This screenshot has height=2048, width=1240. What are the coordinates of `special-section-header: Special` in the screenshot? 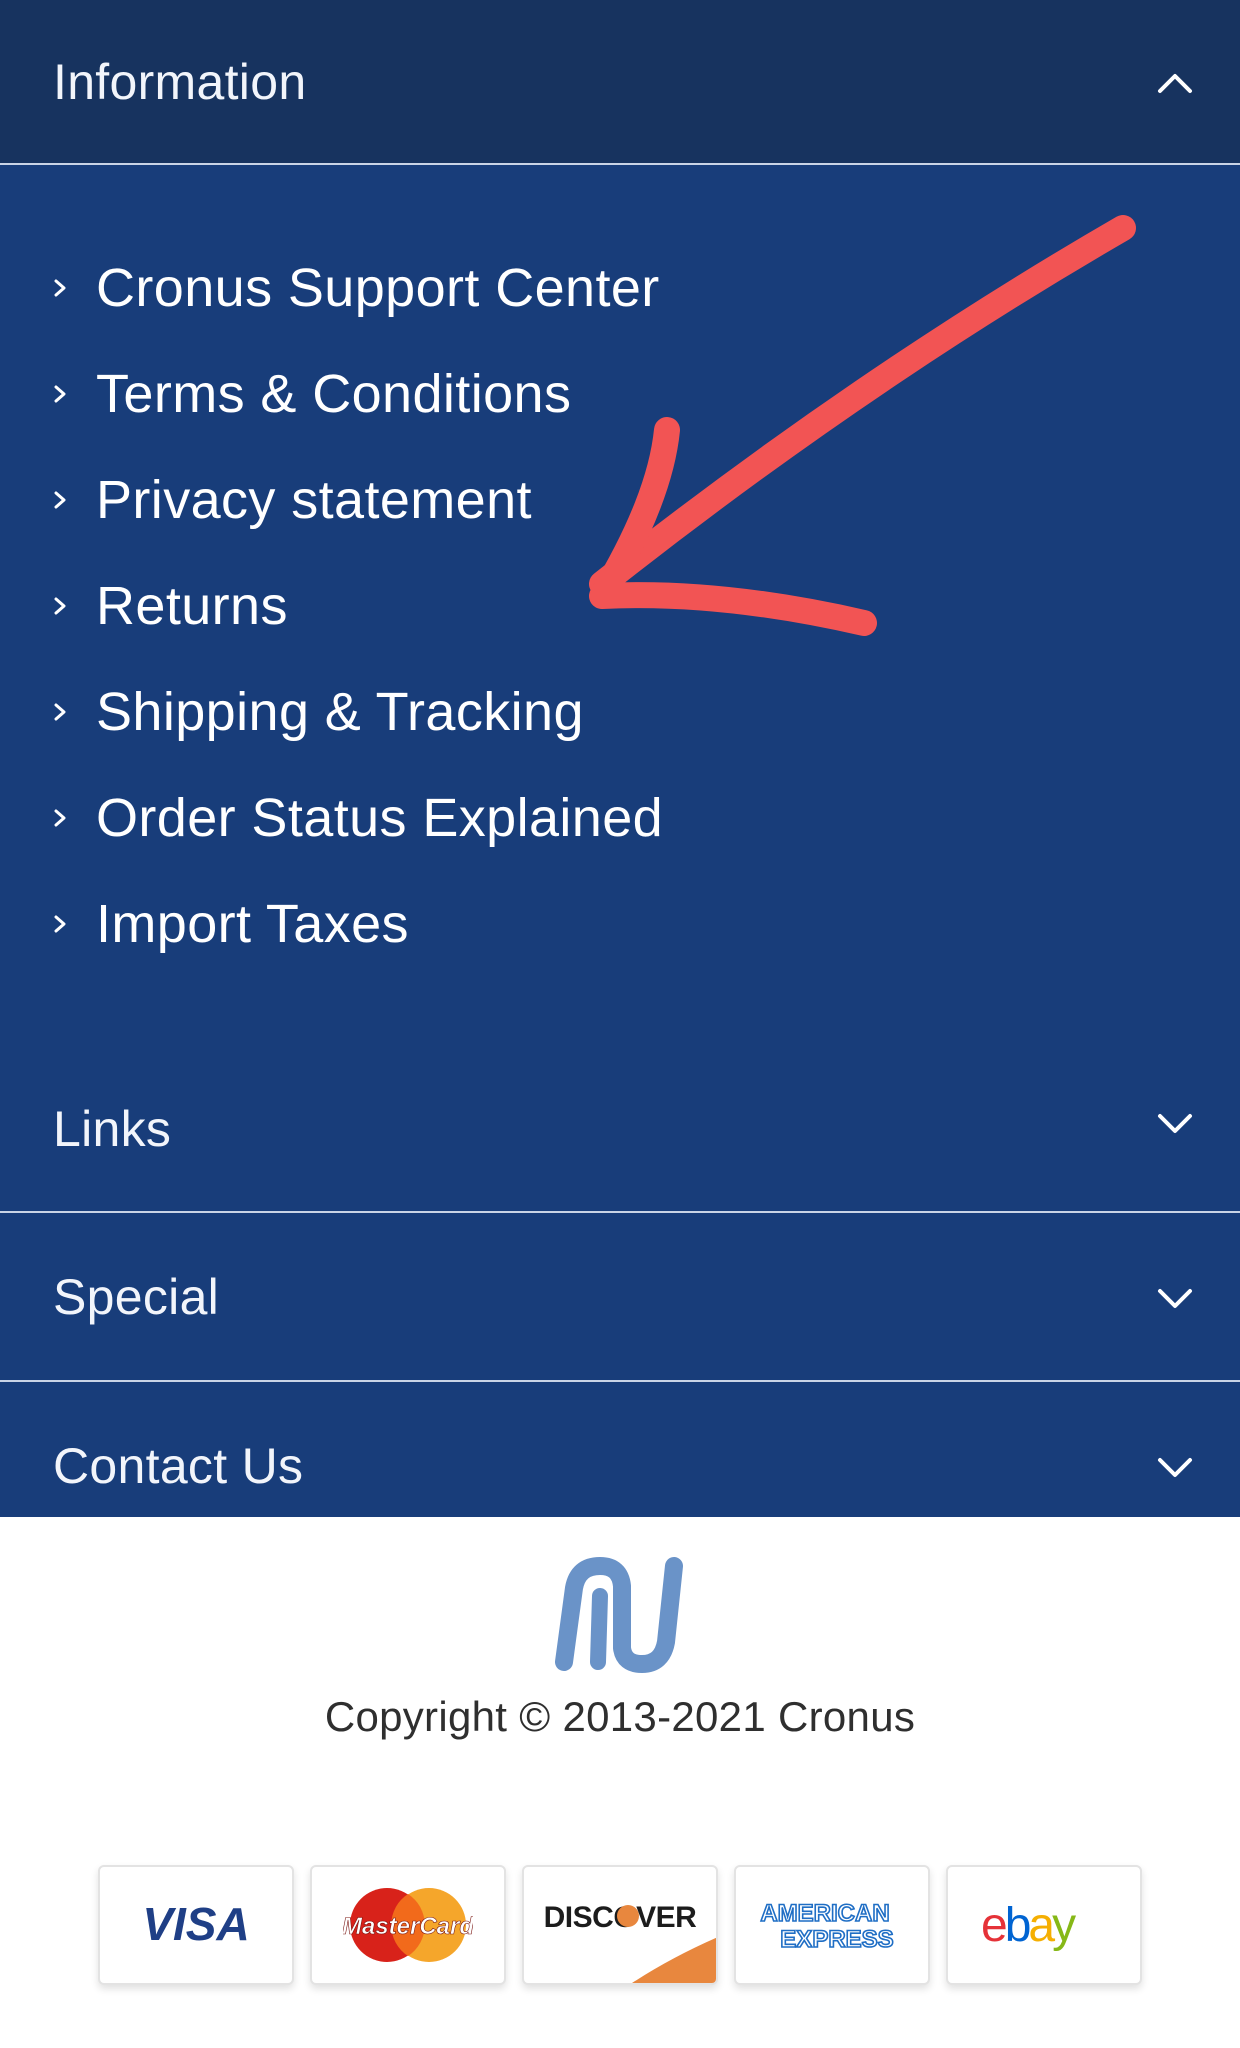 It's located at (620, 1296).